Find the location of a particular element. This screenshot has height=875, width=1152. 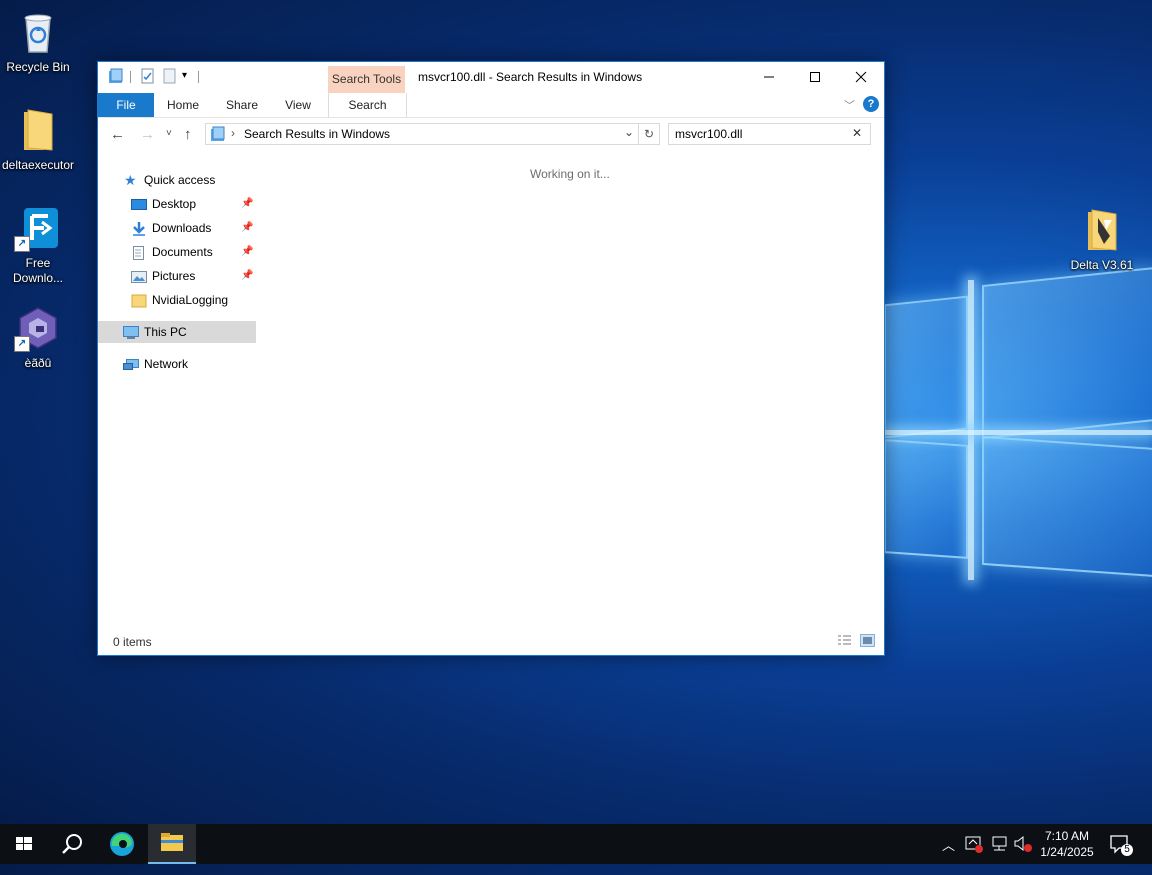

star-icon: ★ is located at coordinates (130, 180).